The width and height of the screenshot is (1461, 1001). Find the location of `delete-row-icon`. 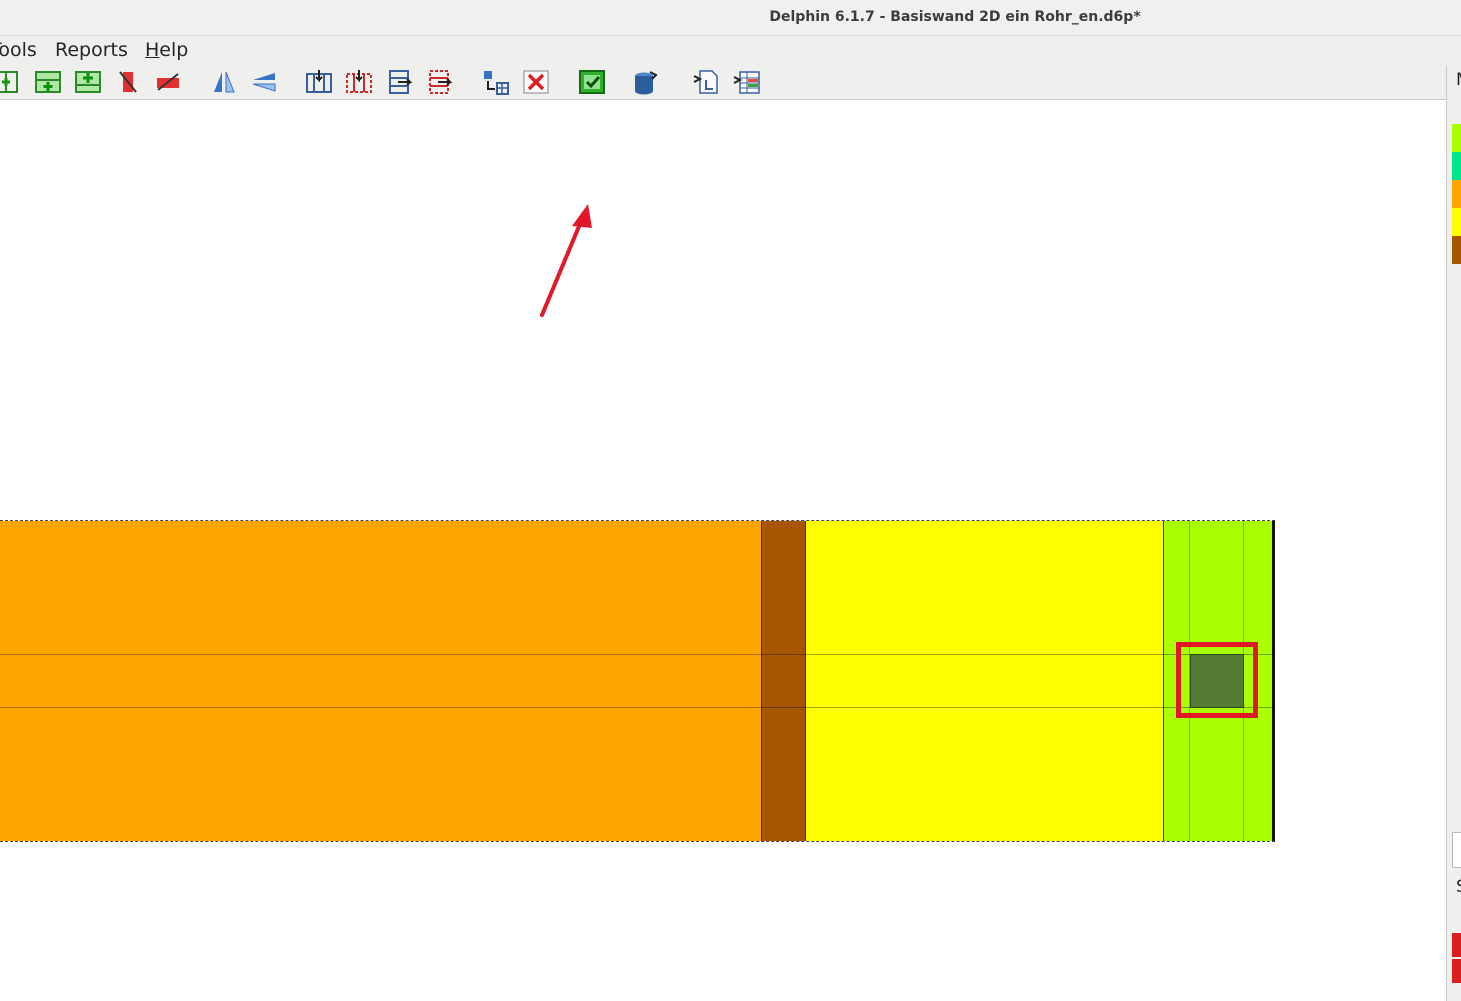

delete-row-icon is located at coordinates (168, 82).